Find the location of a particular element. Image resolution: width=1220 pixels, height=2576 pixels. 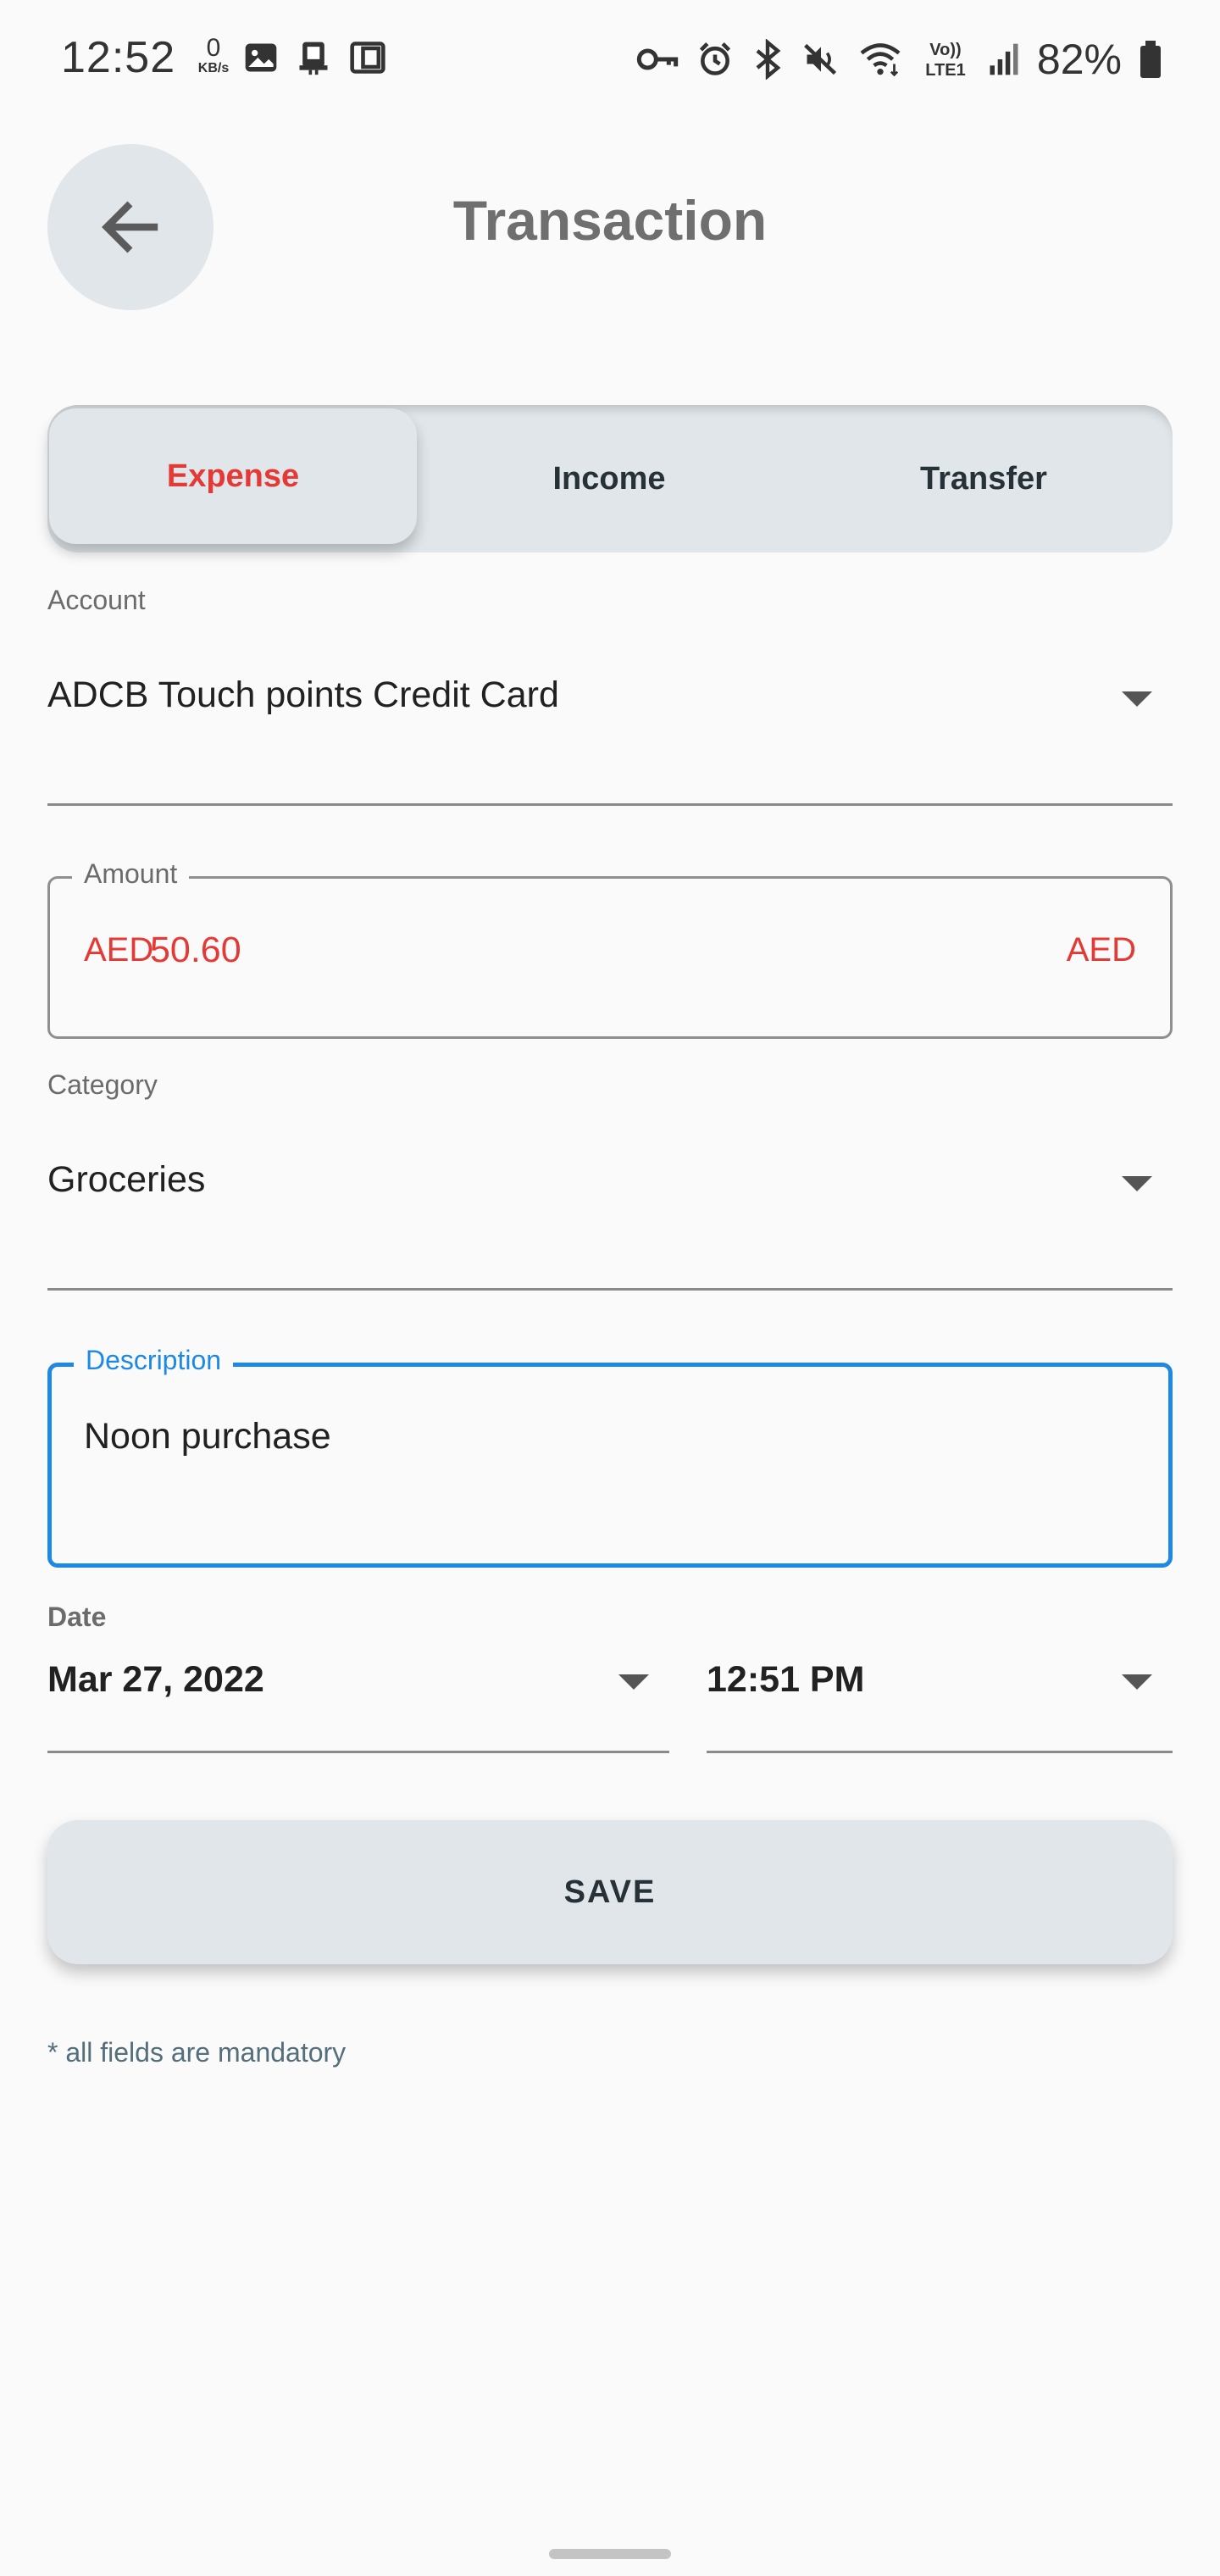

tab-income: Income is located at coordinates (609, 478).